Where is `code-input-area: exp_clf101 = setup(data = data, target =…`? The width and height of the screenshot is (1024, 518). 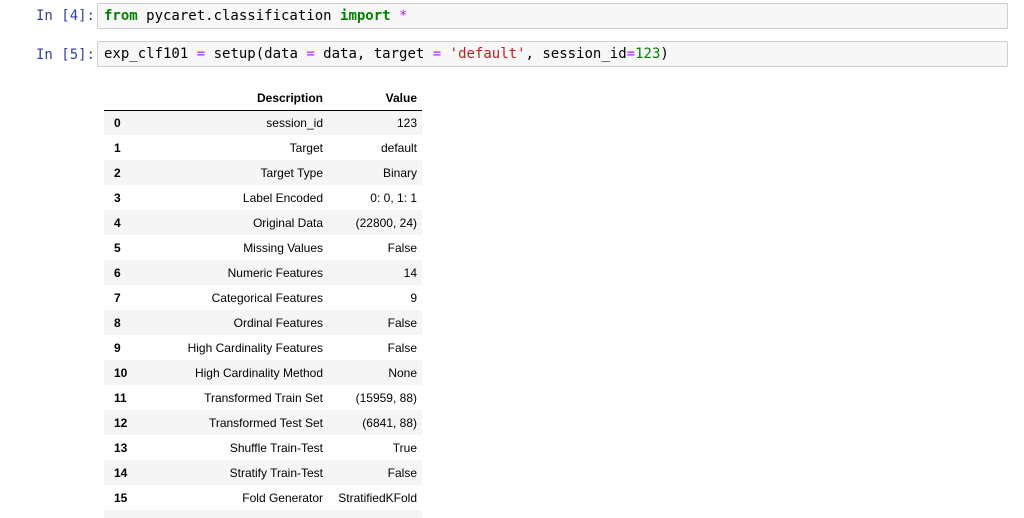
code-input-area: exp_clf101 = setup(data = data, target =… is located at coordinates (552, 54).